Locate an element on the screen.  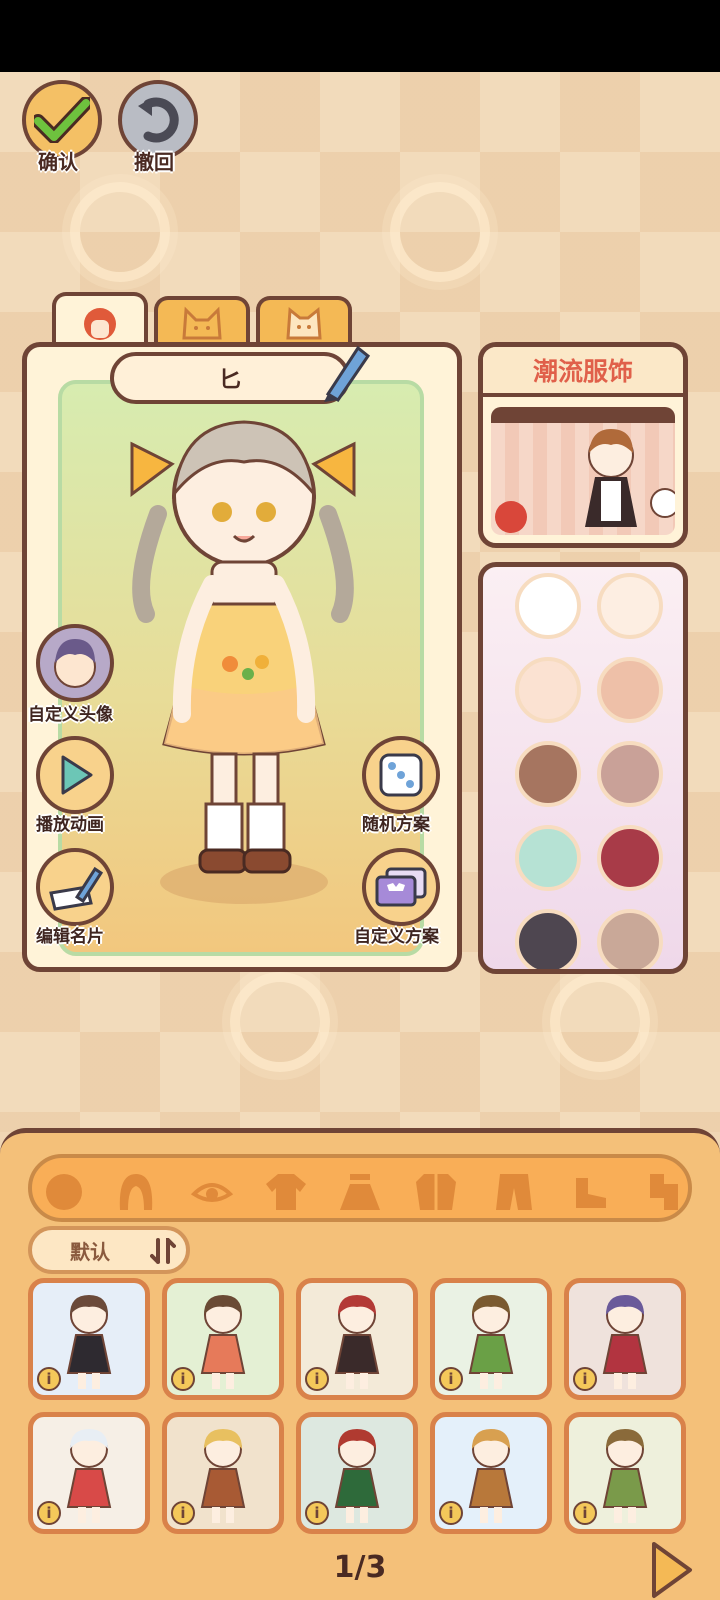
custom-avatar-button is located at coordinates (75, 663).